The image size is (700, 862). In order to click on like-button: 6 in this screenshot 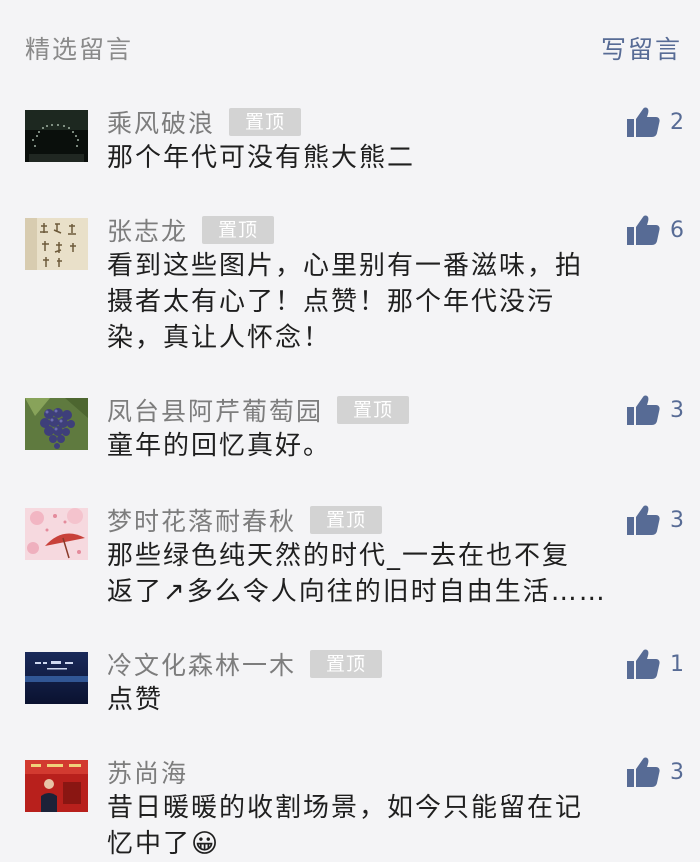, I will do `click(656, 230)`.